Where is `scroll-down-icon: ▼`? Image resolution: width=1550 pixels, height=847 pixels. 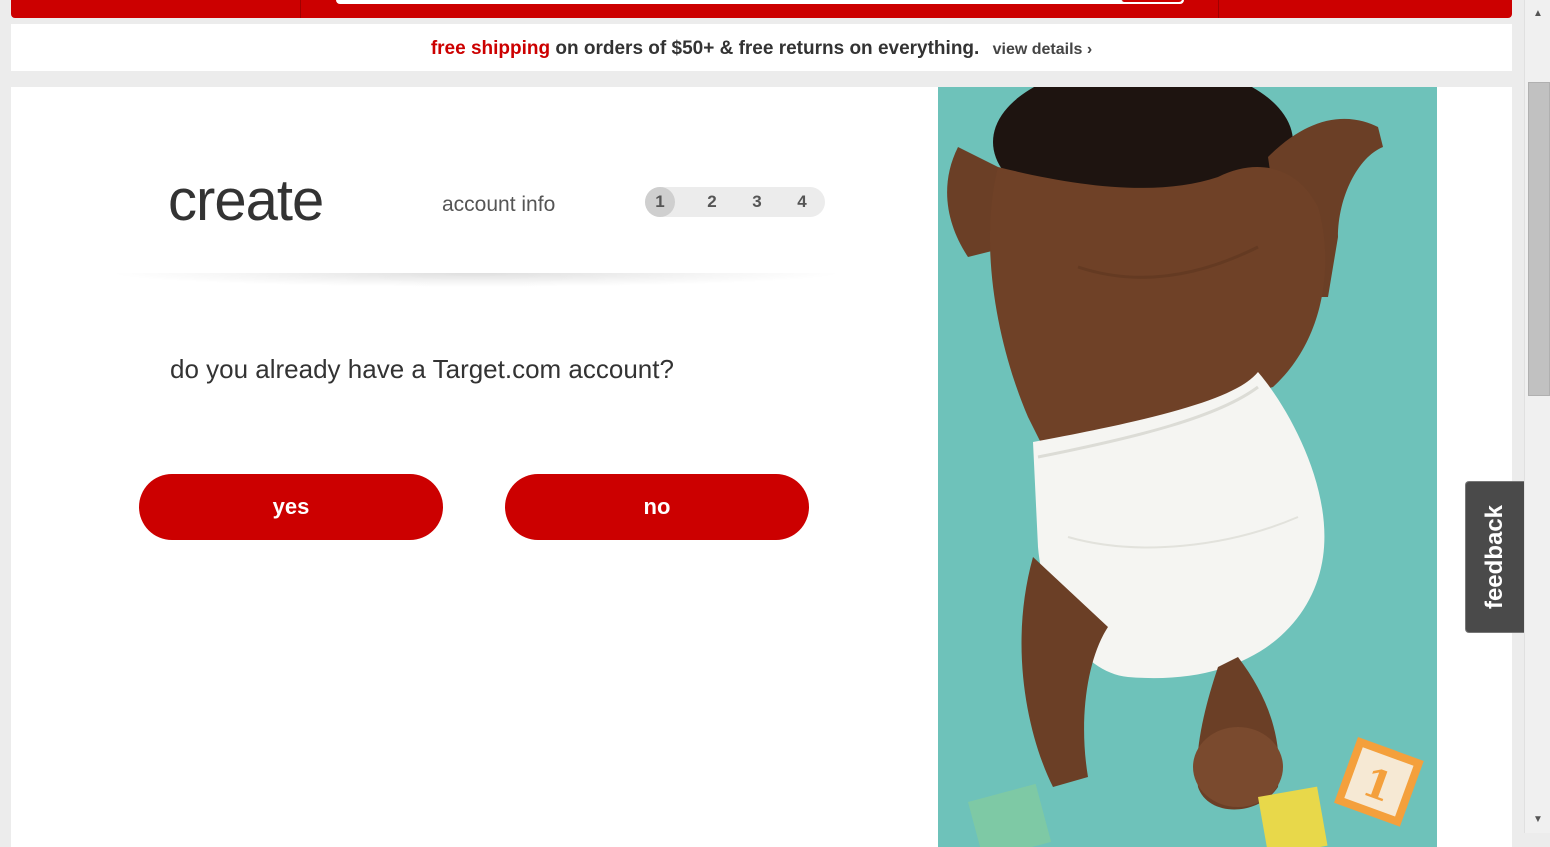
scroll-down-icon: ▼ is located at coordinates (1537, 819).